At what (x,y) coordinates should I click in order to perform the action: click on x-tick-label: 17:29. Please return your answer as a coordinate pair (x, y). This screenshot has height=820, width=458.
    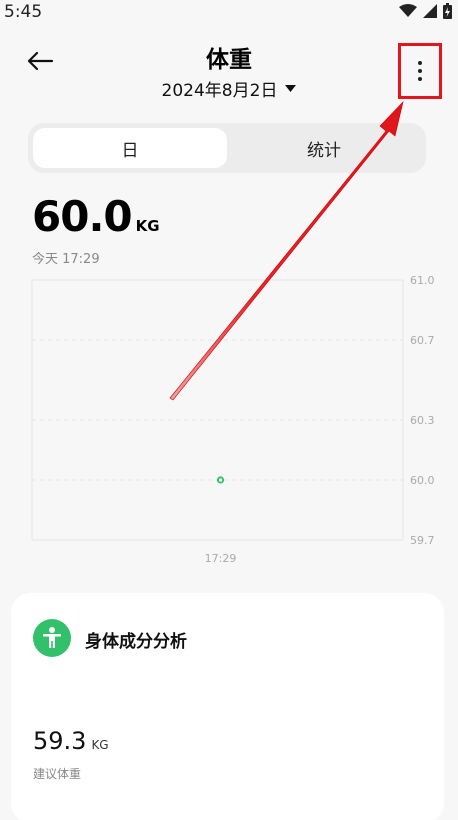
    Looking at the image, I should click on (221, 558).